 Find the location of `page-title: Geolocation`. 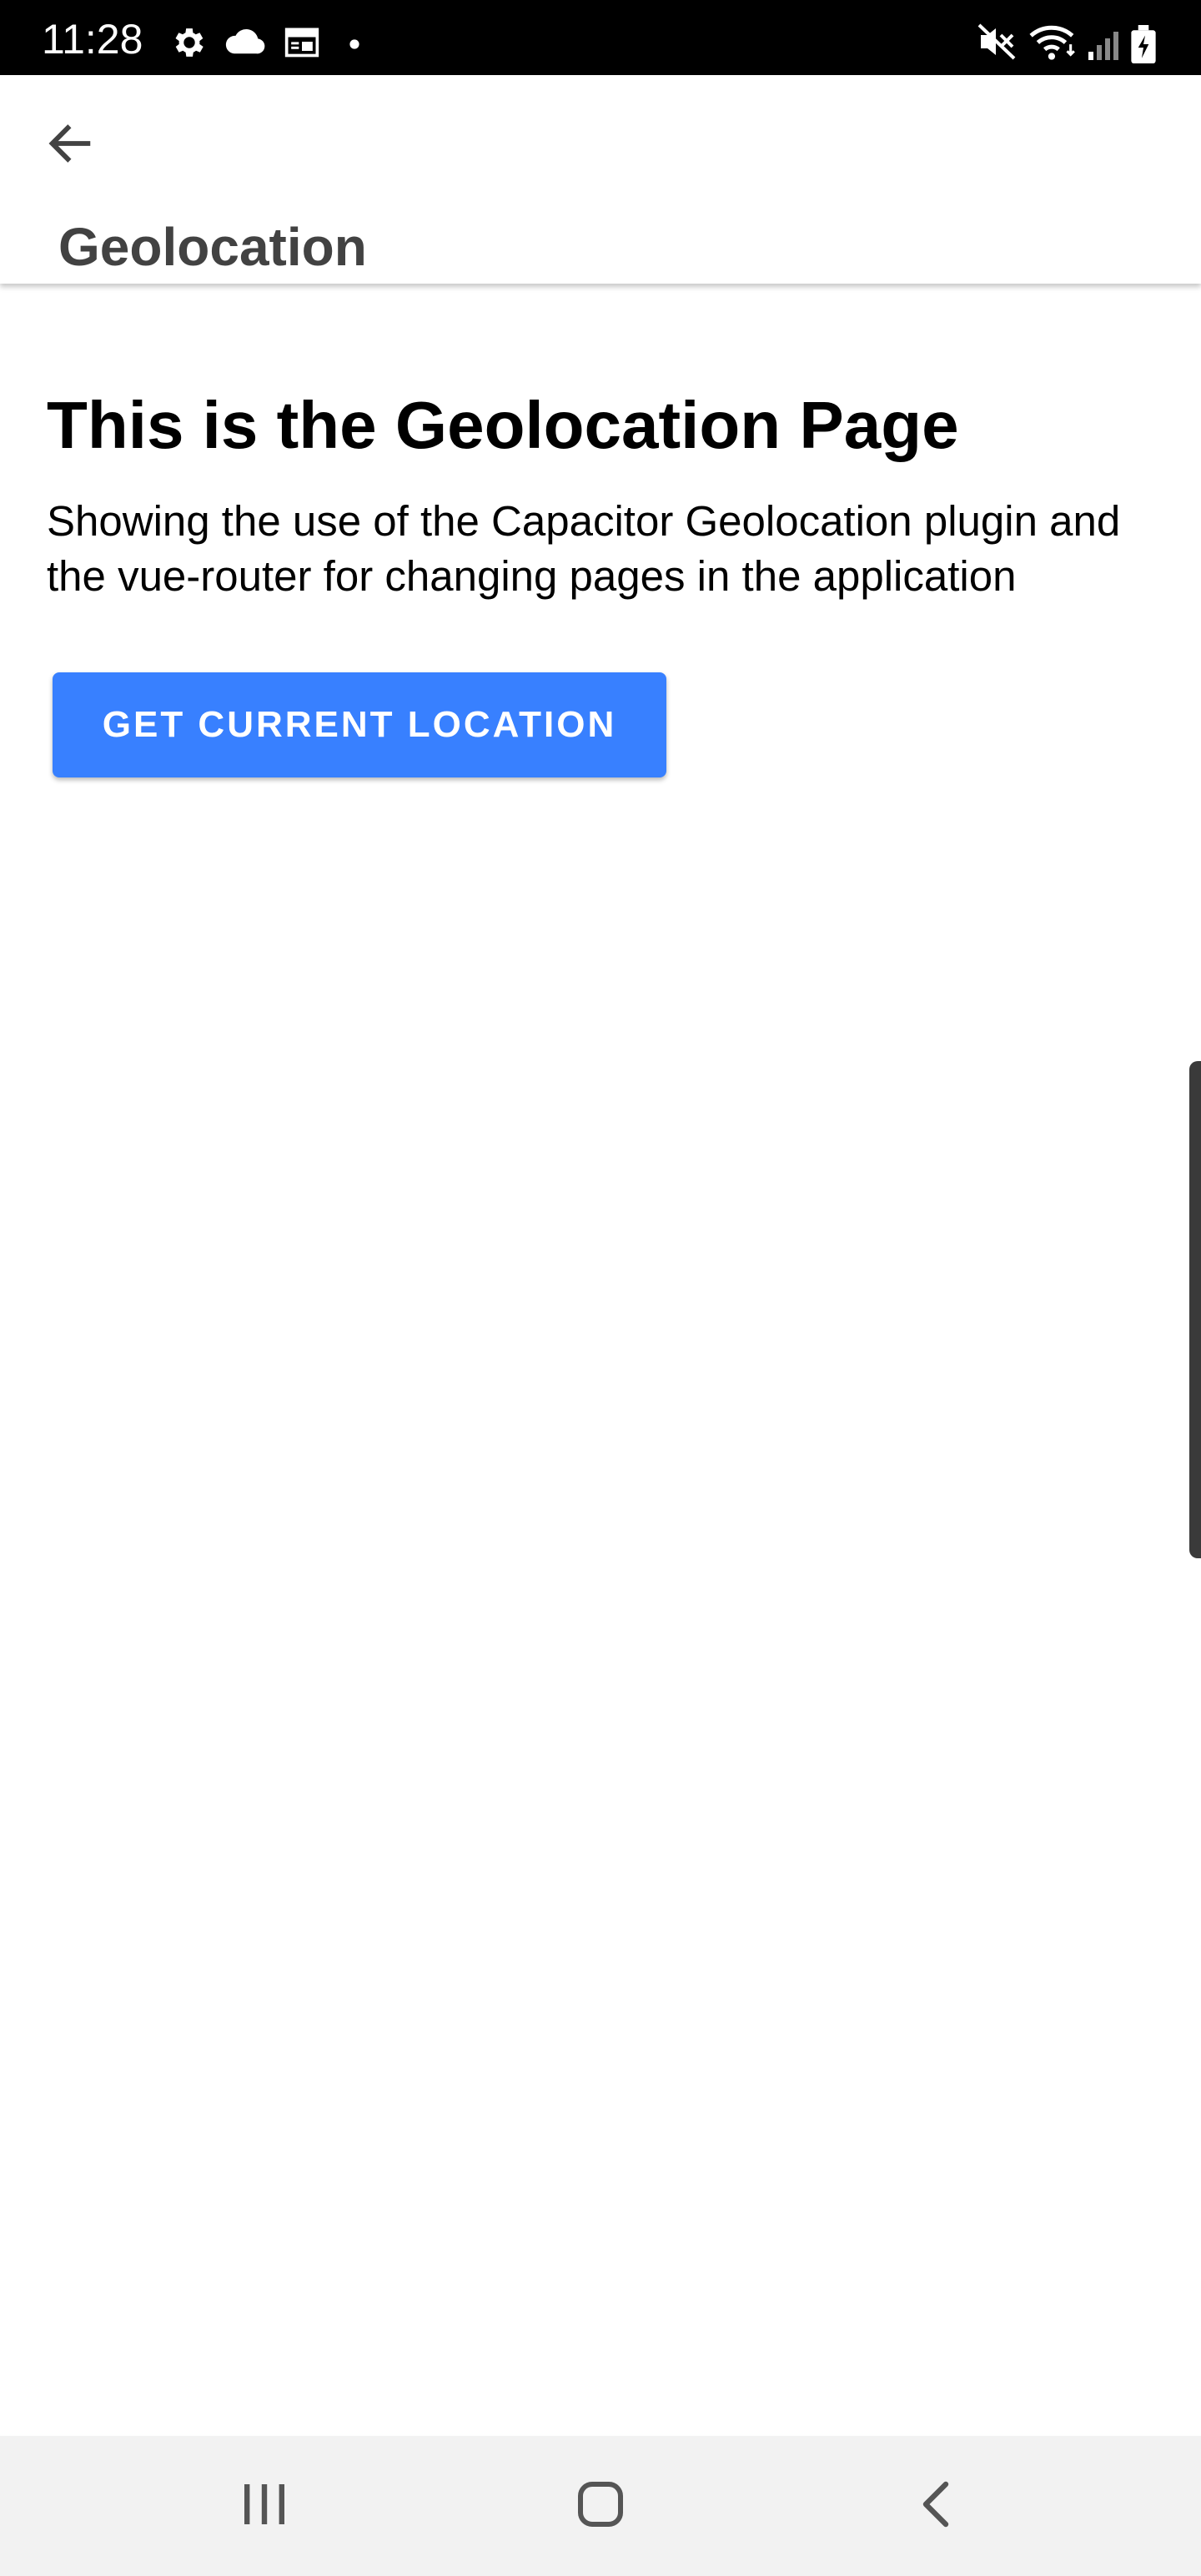

page-title: Geolocation is located at coordinates (213, 247).